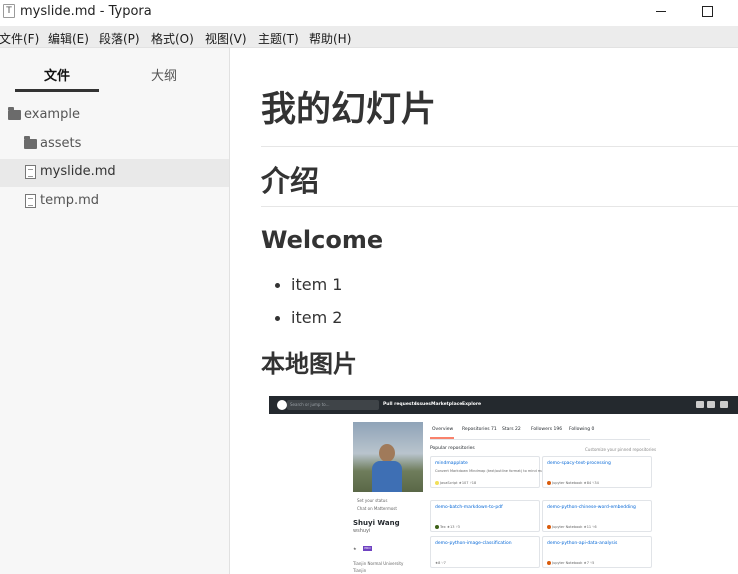 The height and width of the screenshot is (574, 738). Describe the element at coordinates (499, 206) in the screenshot. I see `heading-2-rule` at that location.